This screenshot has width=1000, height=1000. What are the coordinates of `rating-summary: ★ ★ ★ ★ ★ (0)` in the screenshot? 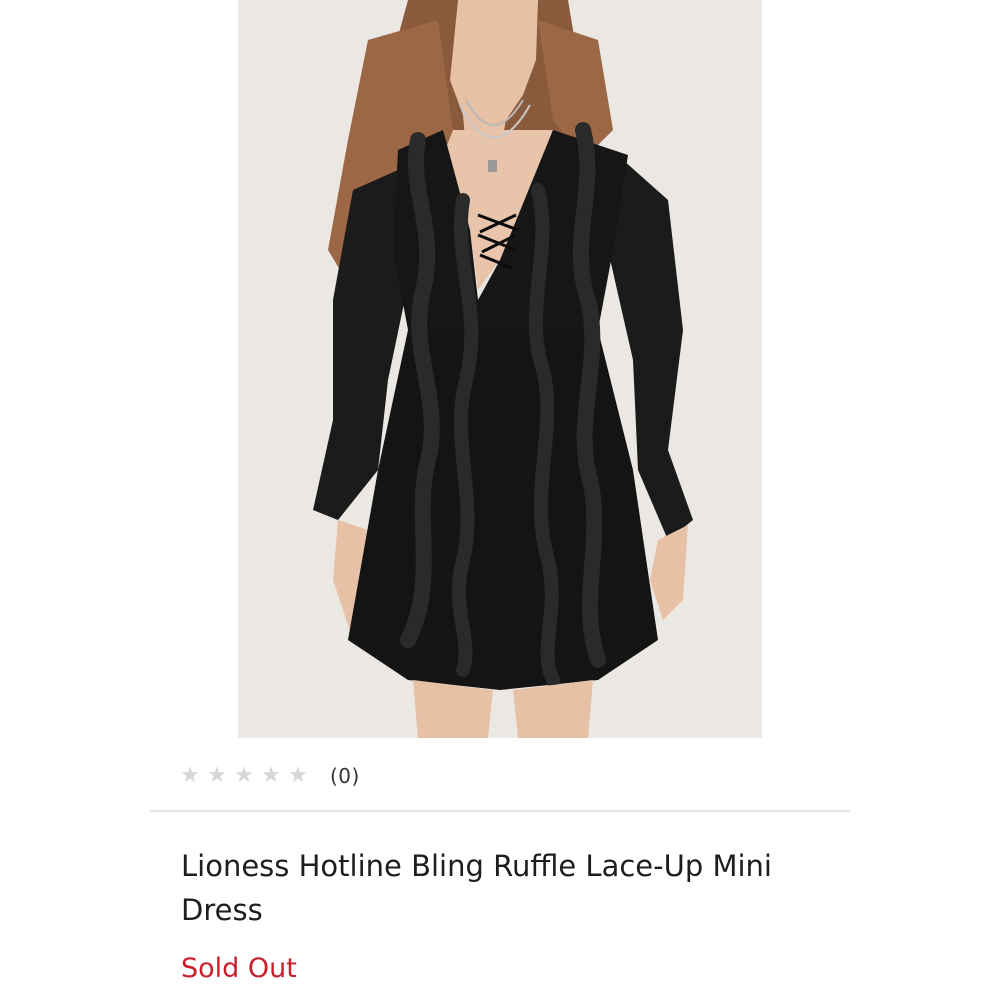 It's located at (269, 776).